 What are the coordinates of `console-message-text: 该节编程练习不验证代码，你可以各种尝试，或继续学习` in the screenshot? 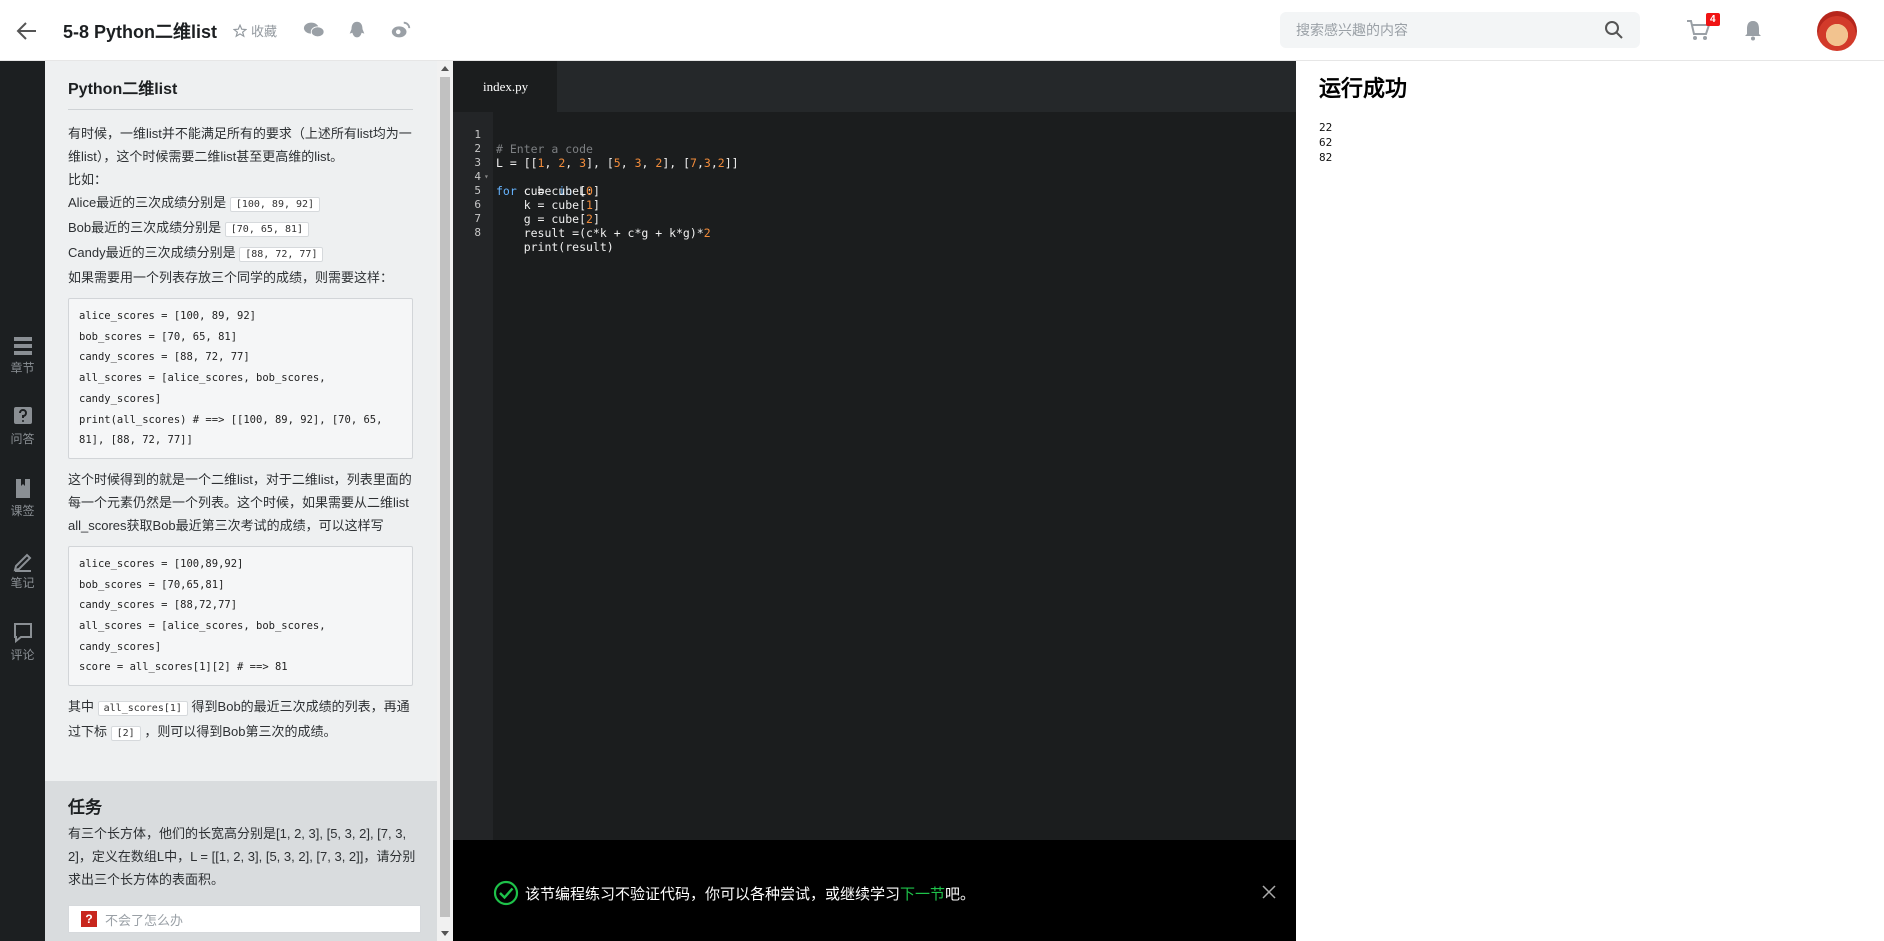 It's located at (713, 894).